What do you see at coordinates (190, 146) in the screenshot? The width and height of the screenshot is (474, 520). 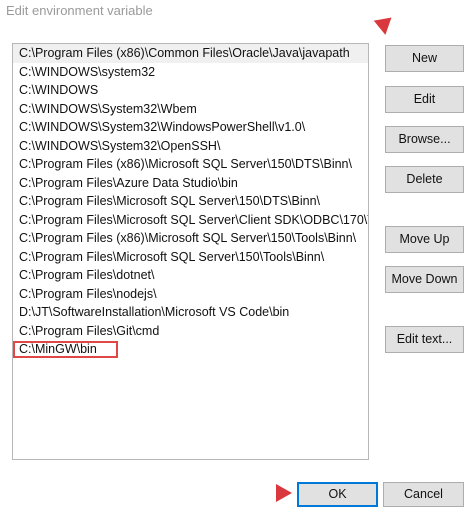 I see `path-list-item: C:\WINDOWS\System32\OpenSSH\` at bounding box center [190, 146].